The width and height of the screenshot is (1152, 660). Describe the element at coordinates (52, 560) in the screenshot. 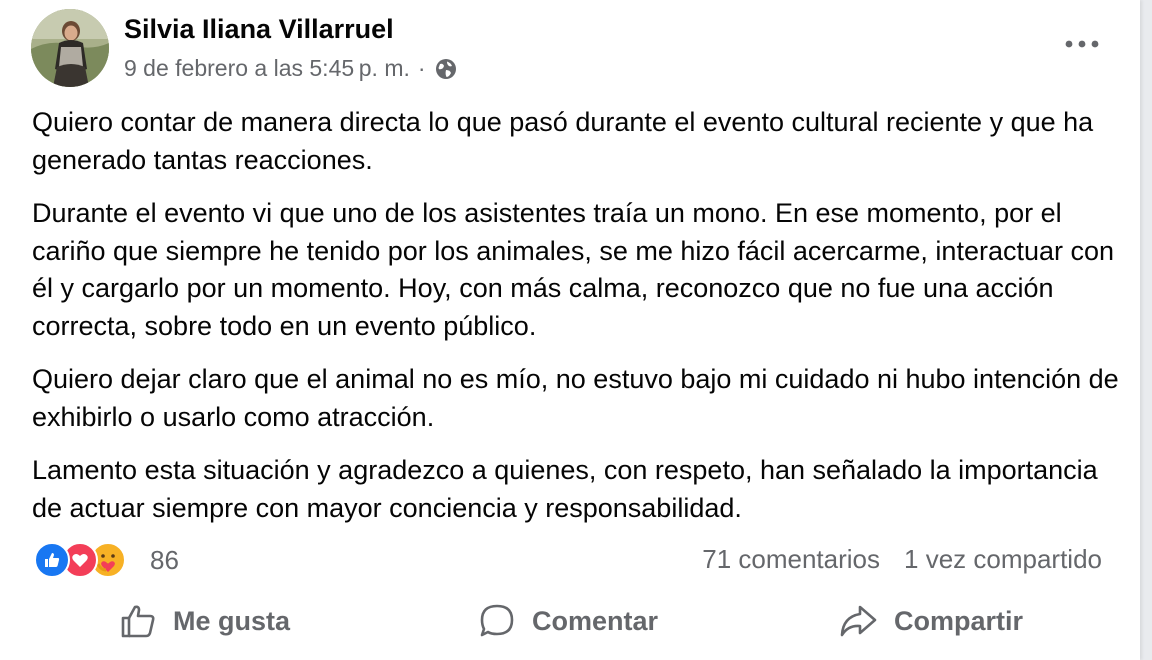

I see `like-icon` at that location.